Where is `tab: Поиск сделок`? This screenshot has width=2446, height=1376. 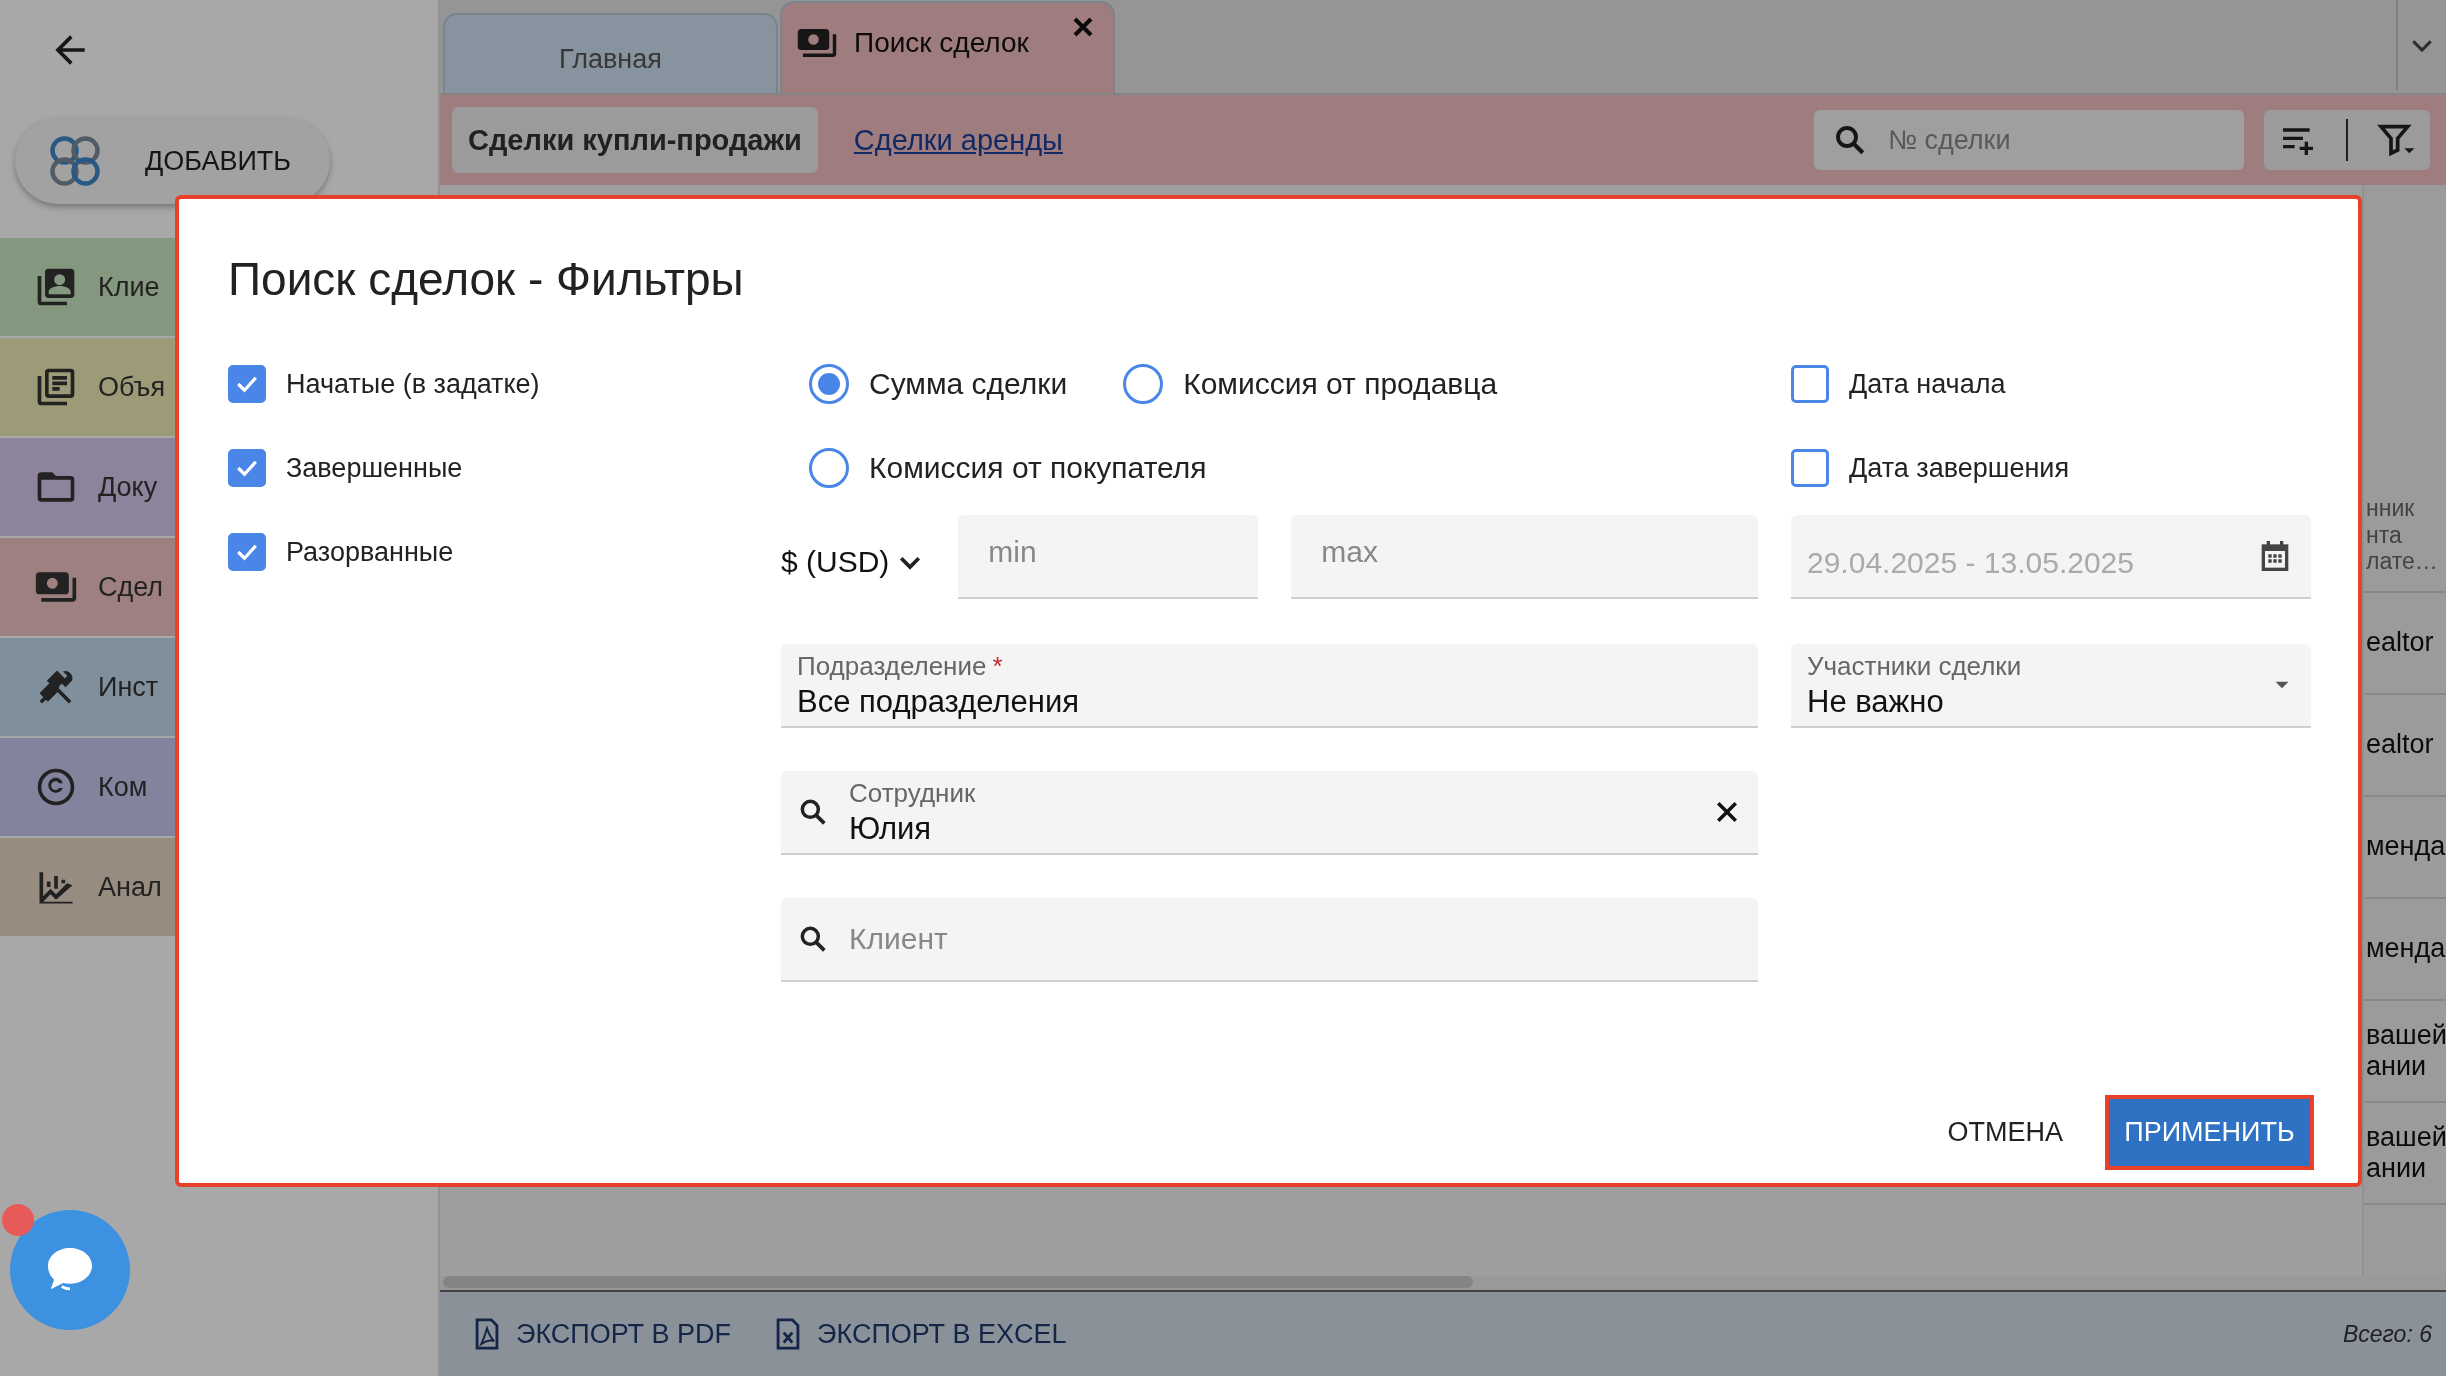 tab: Поиск сделок is located at coordinates (947, 47).